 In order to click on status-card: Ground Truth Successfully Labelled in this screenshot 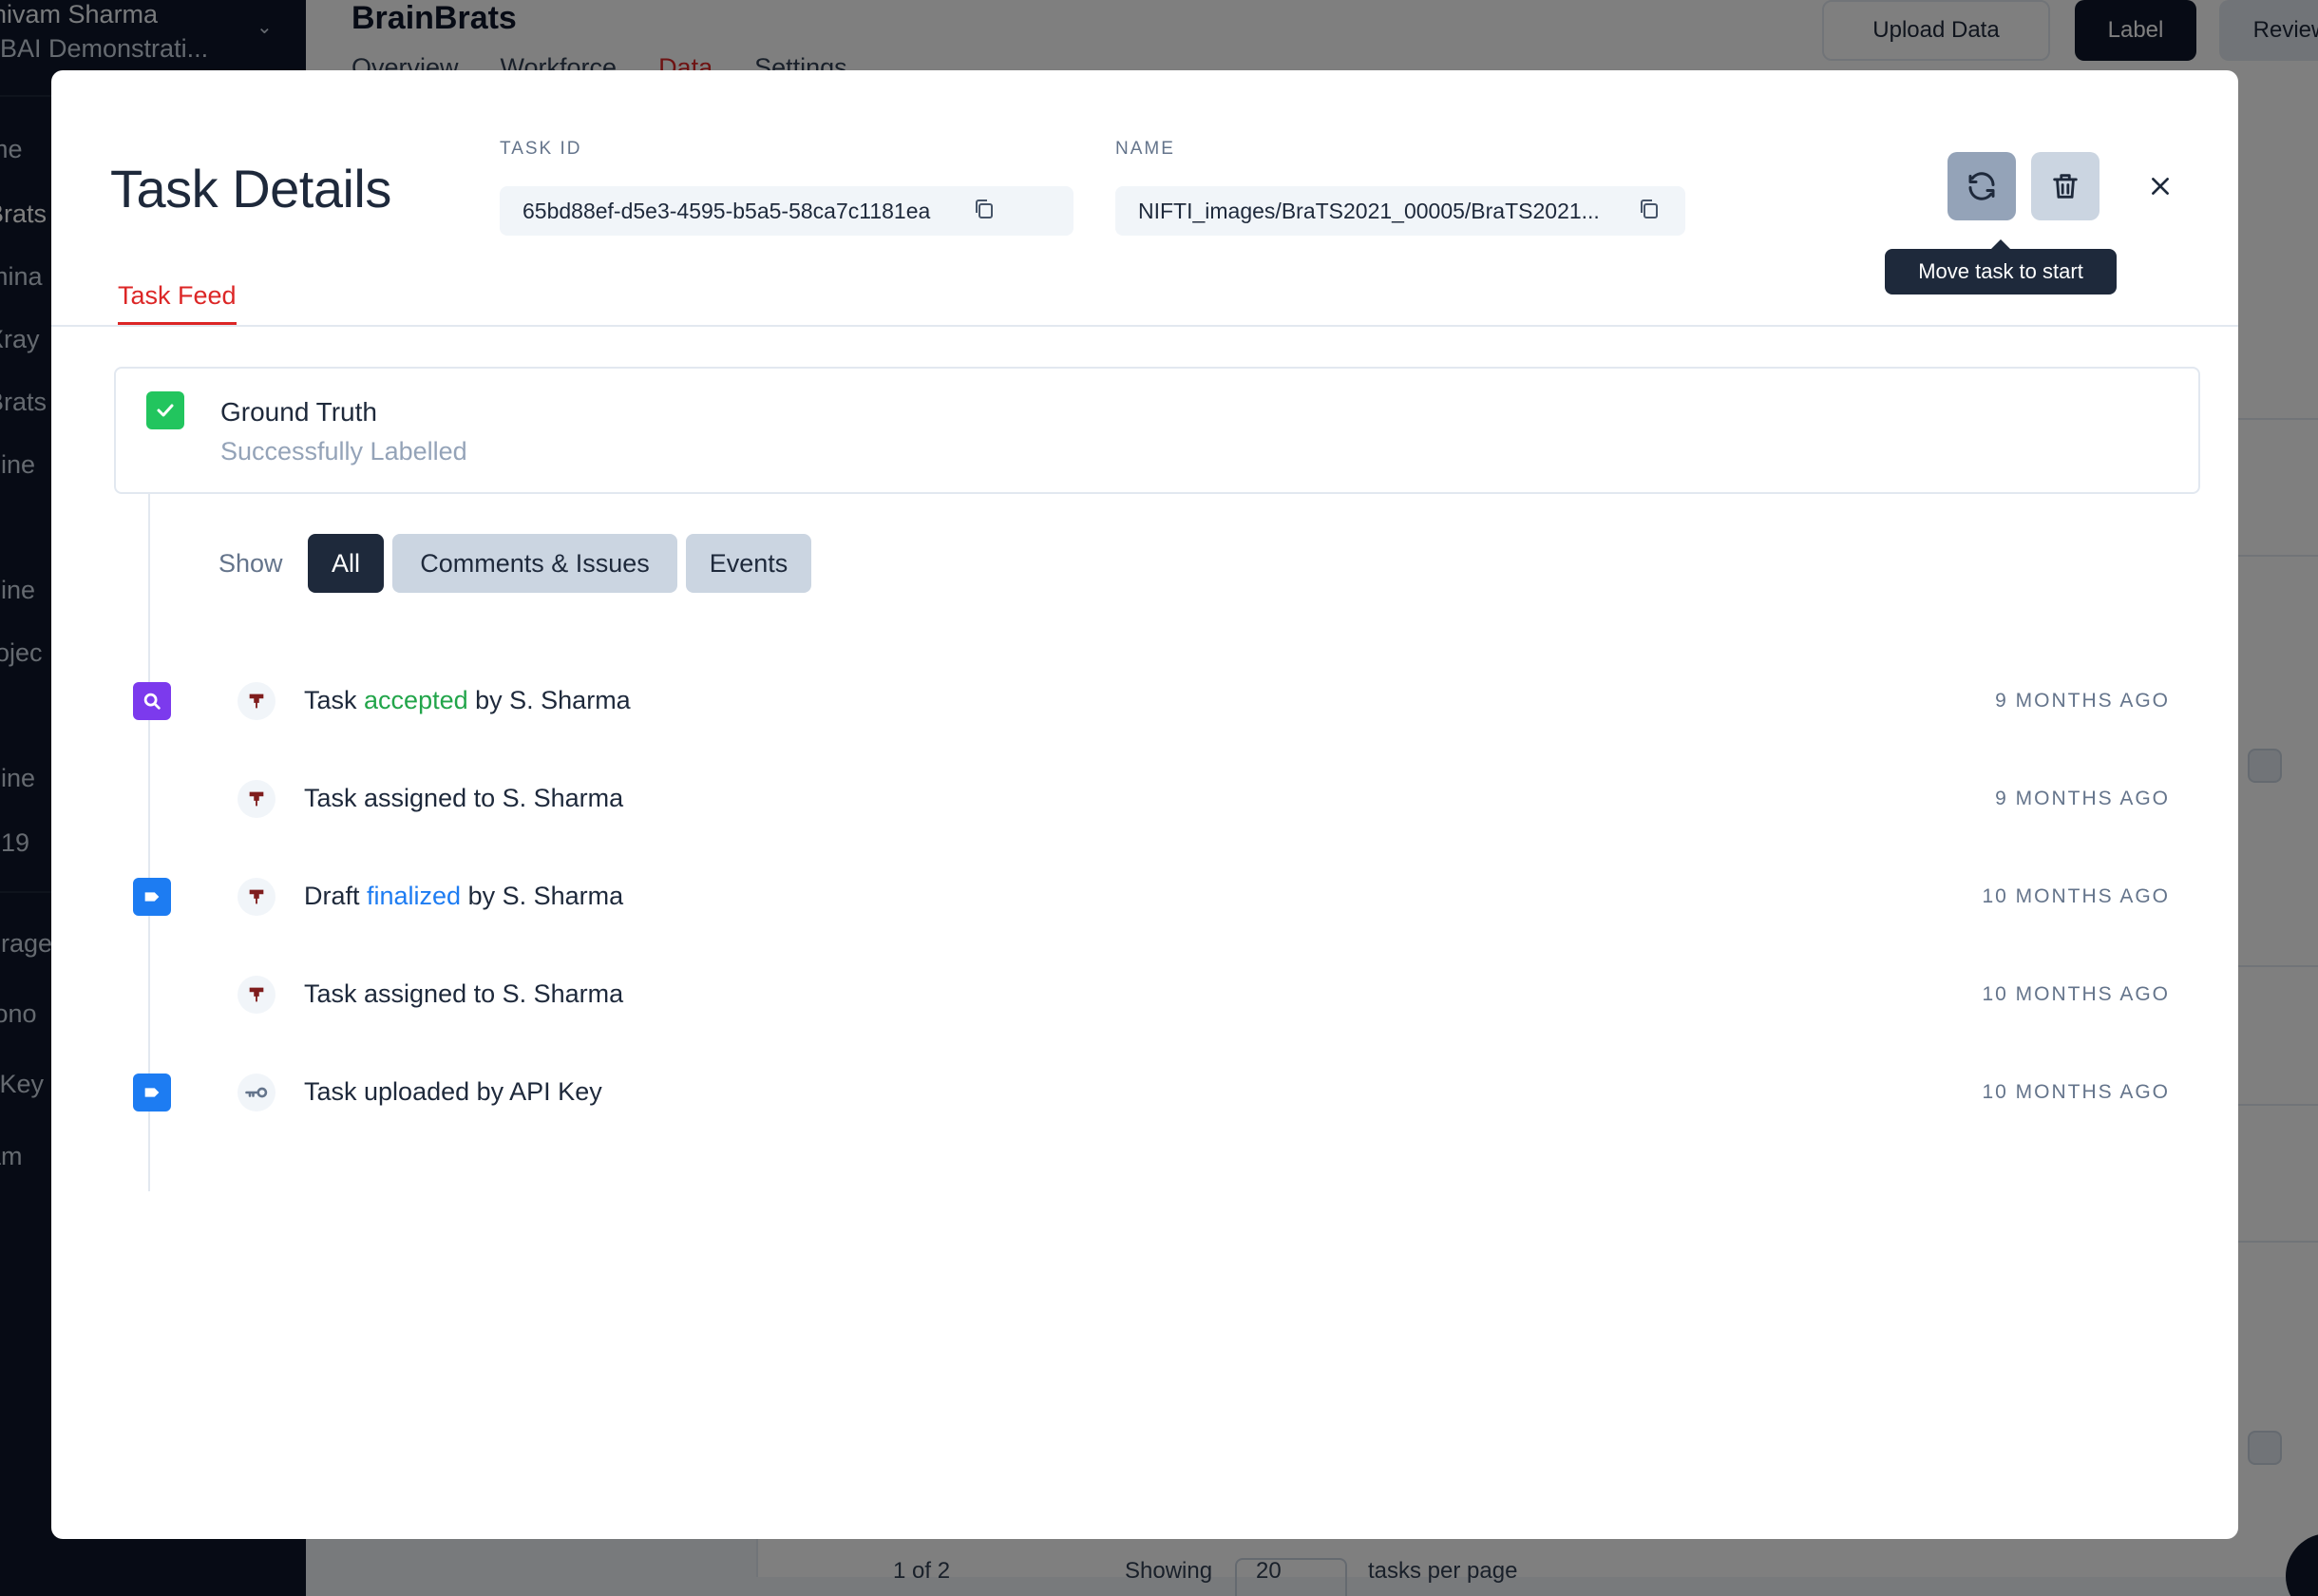, I will do `click(1157, 430)`.